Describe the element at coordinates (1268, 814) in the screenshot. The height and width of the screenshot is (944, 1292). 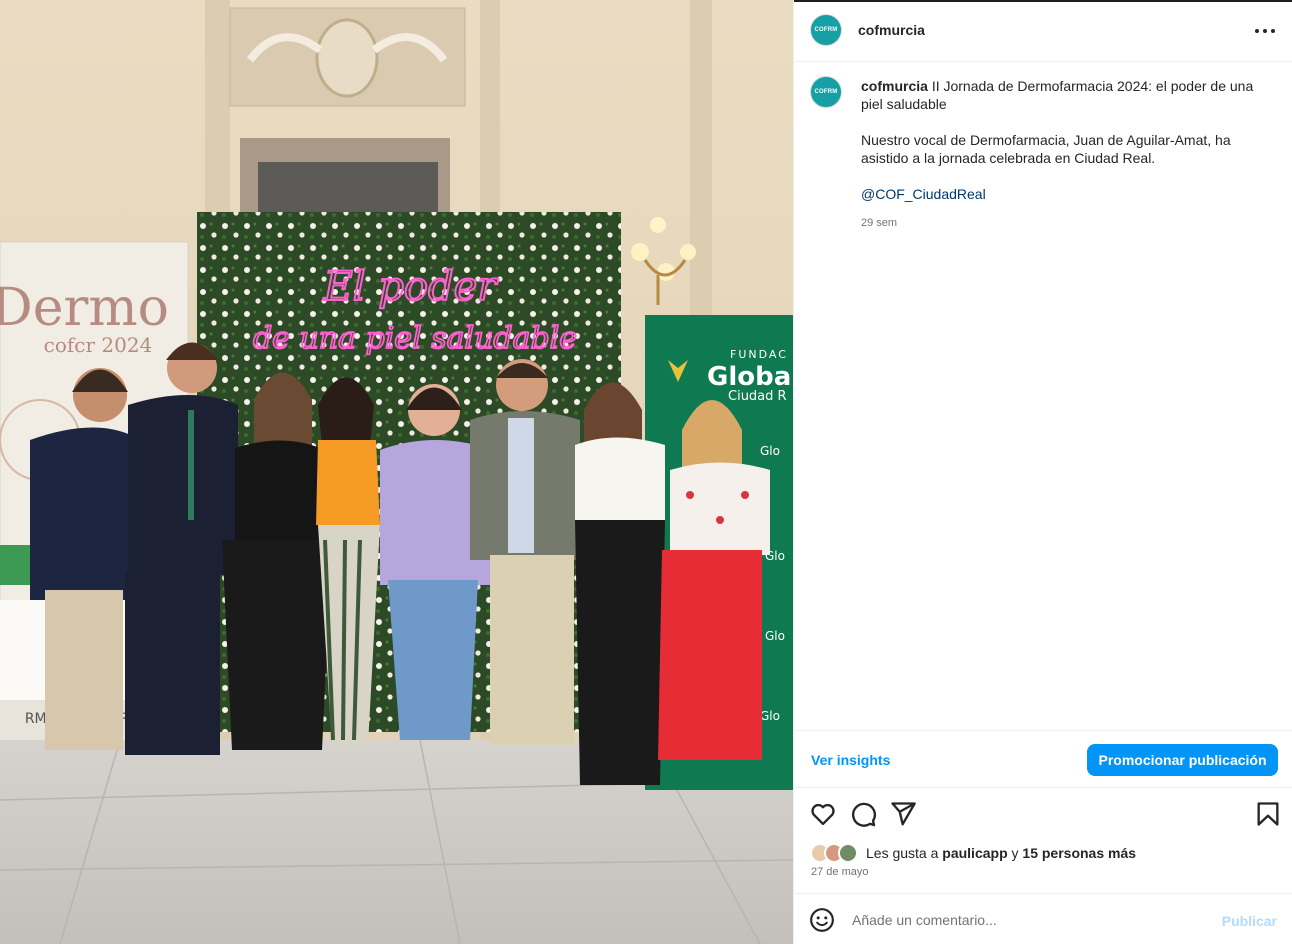
I see `bookmark-icon` at that location.